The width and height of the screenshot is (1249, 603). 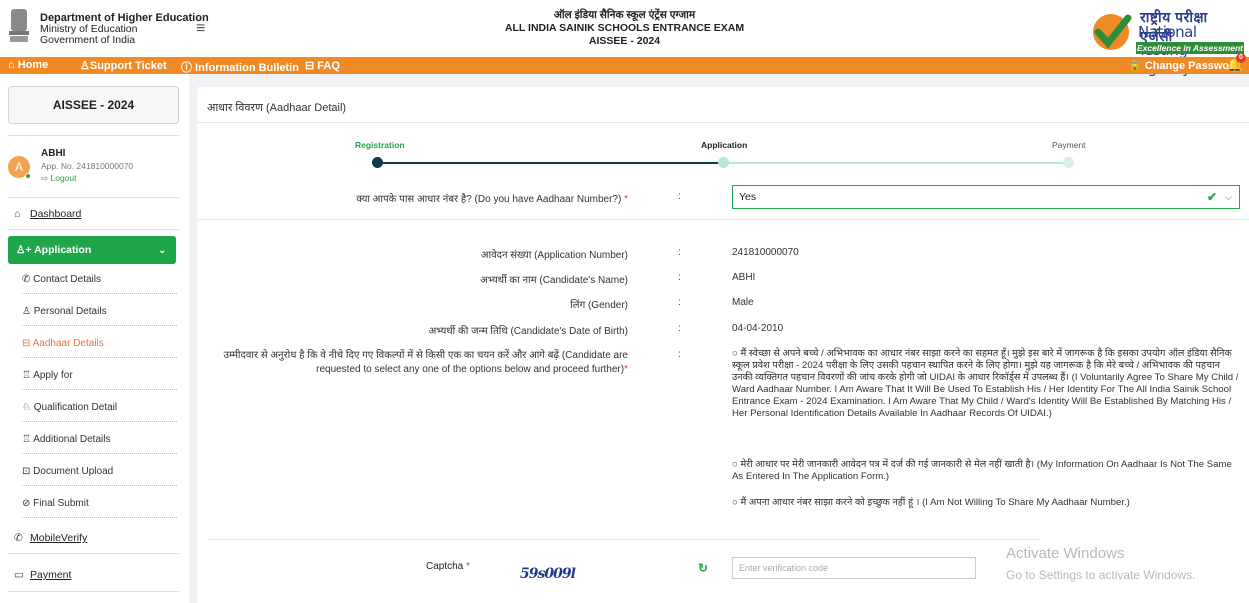 What do you see at coordinates (28, 407) in the screenshot?
I see `award-icon: ♘` at bounding box center [28, 407].